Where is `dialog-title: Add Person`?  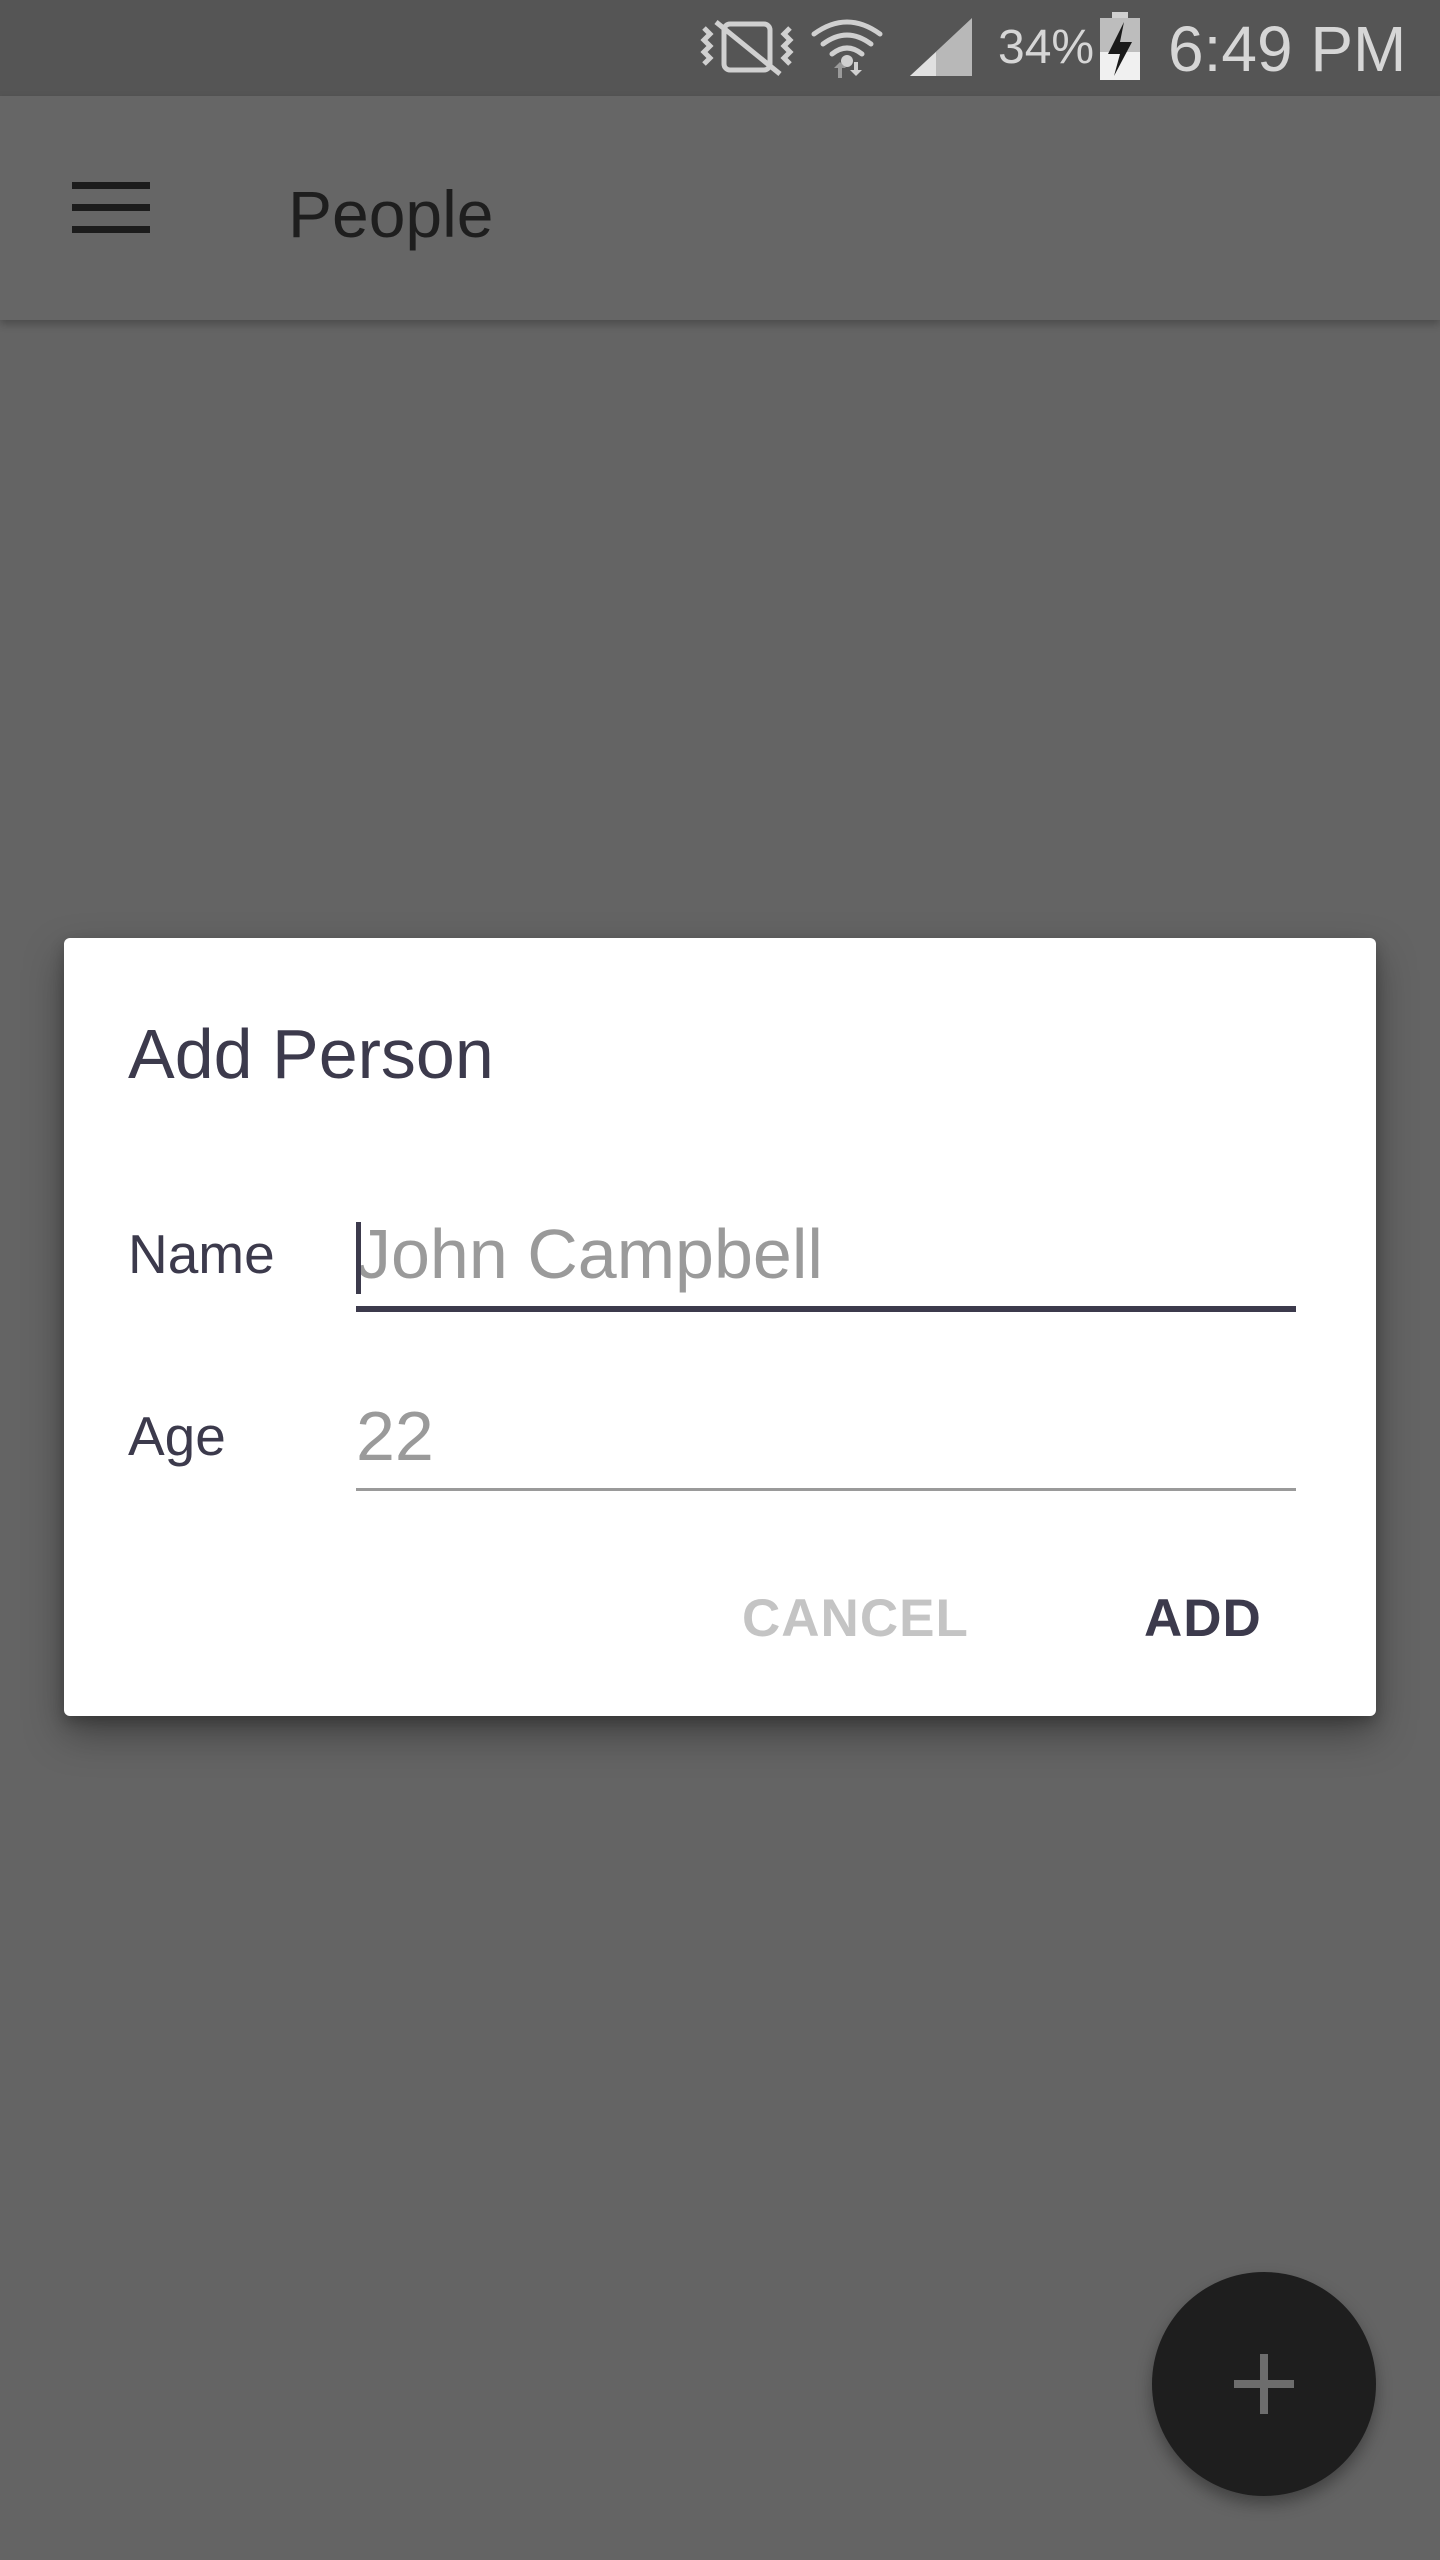
dialog-title: Add Person is located at coordinates (311, 1054).